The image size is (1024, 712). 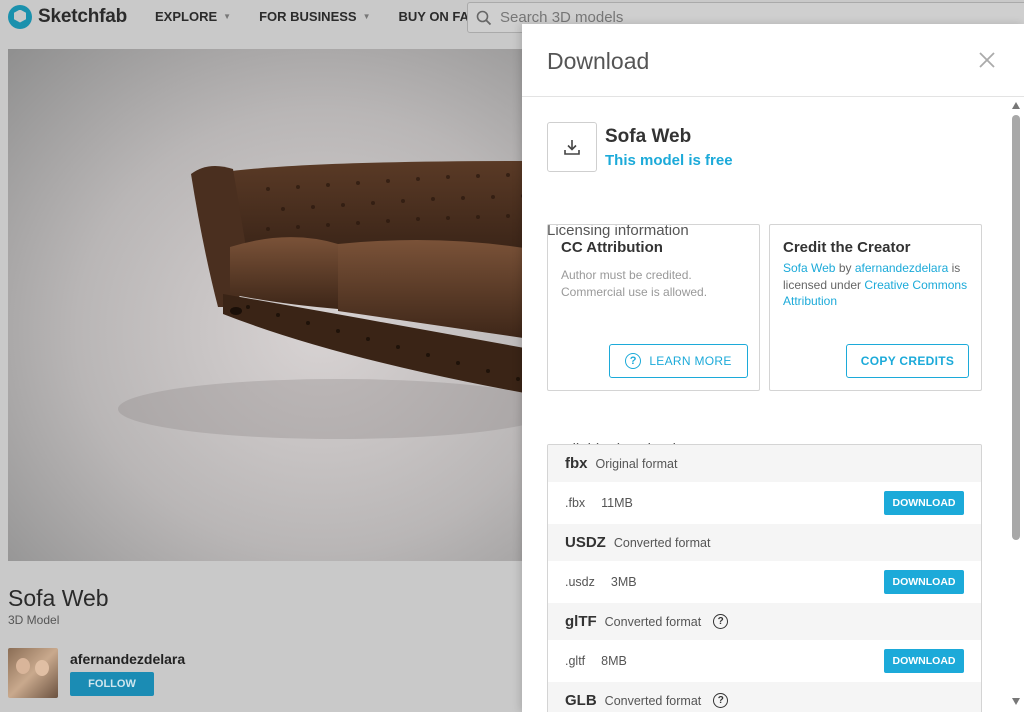 I want to click on nav-for-business: FOR BUSINESS ▼, so click(x=314, y=16).